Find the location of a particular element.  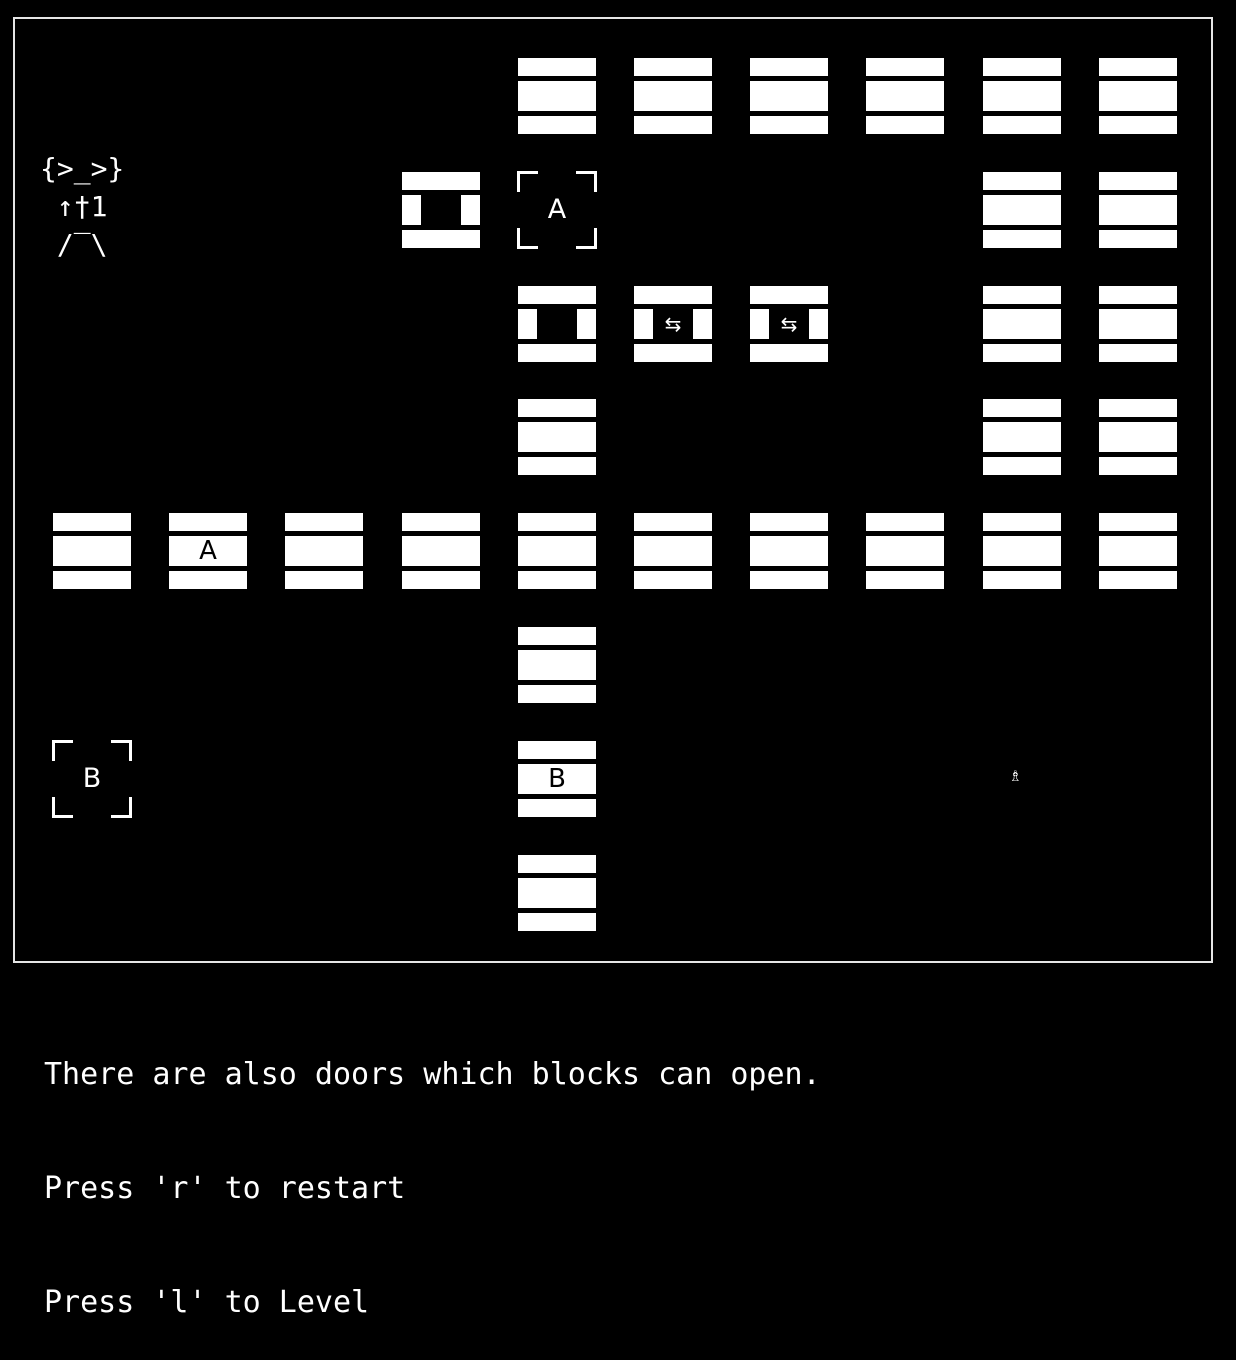

level-instruction: Press 'l' to Level is located at coordinates (207, 1302).